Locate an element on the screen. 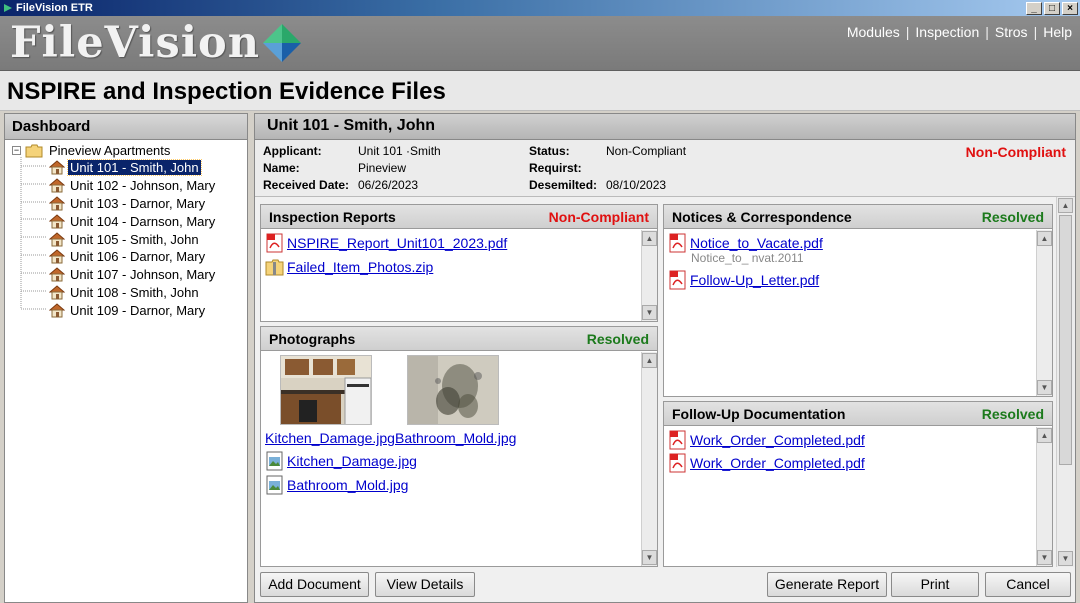 The image size is (1080, 603). collapse-icon: − is located at coordinates (16, 150).